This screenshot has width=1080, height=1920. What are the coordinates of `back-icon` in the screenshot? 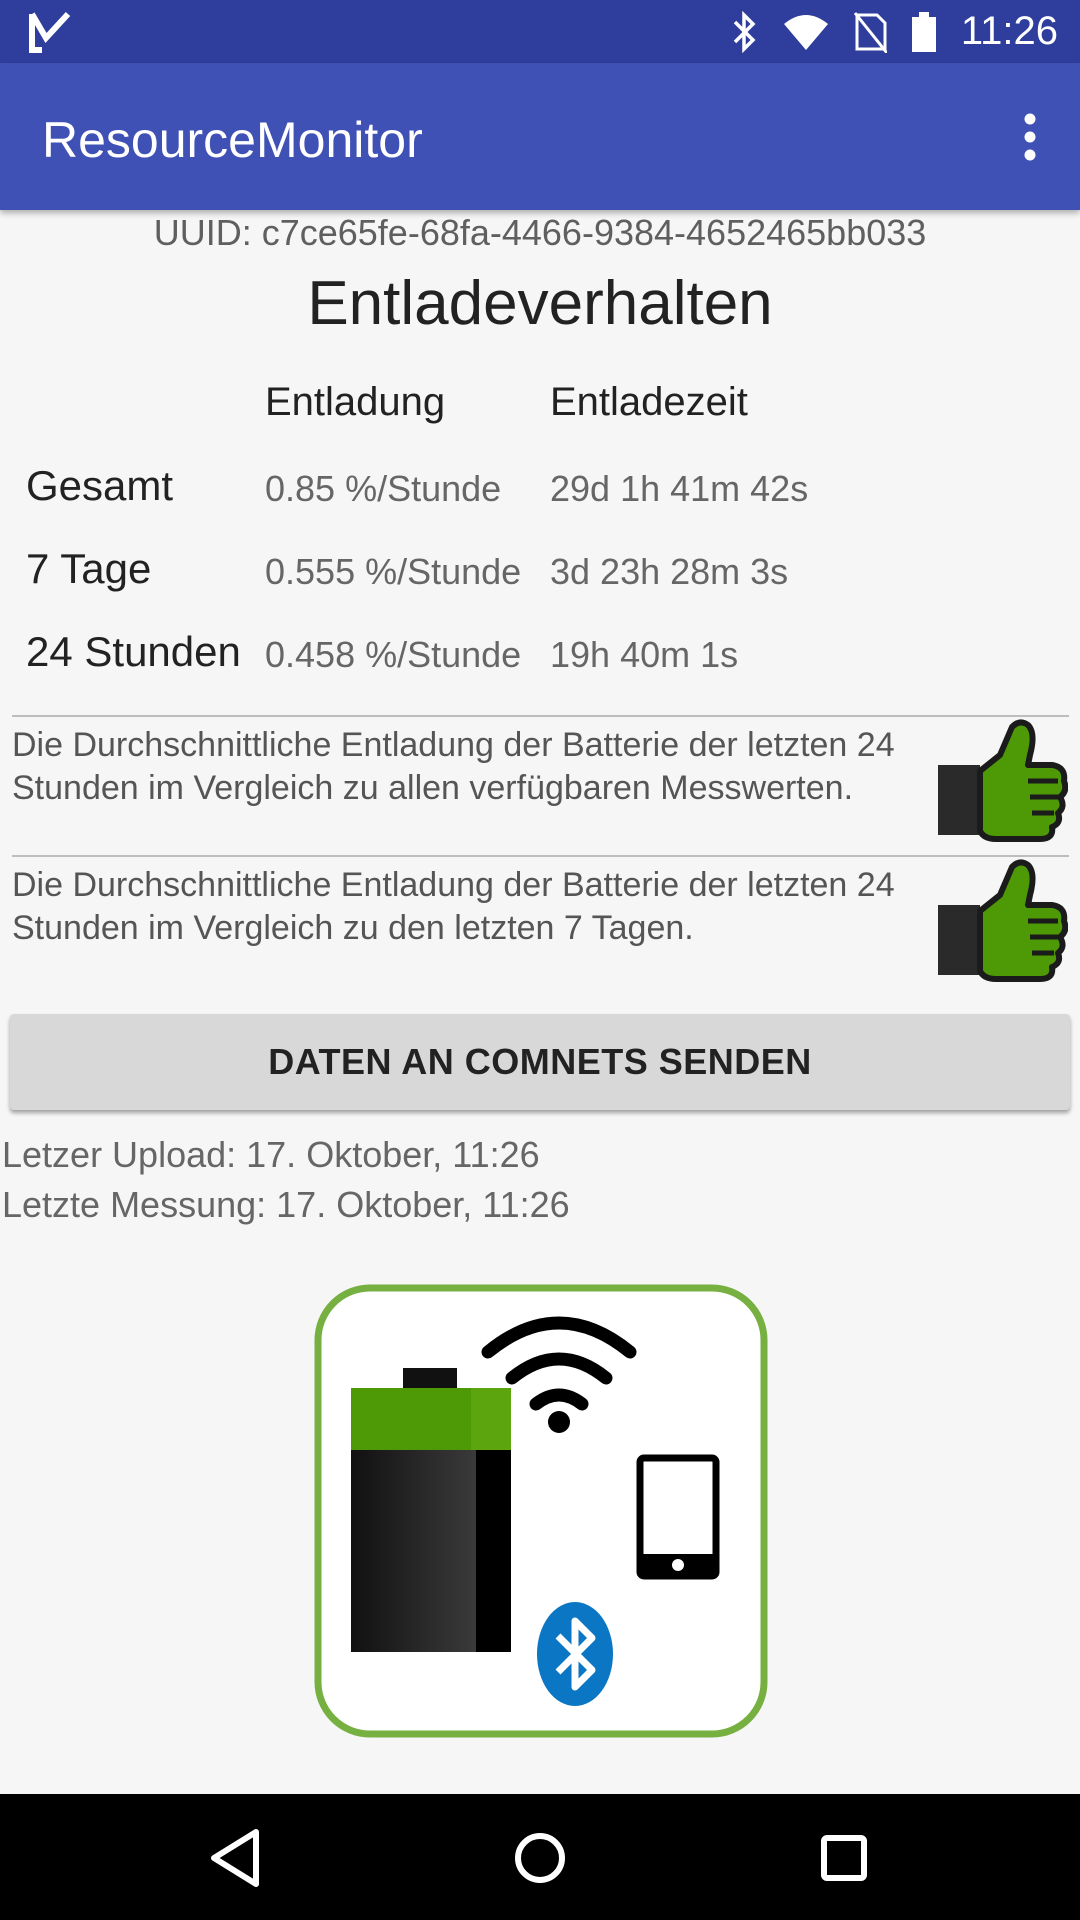 It's located at (236, 1858).